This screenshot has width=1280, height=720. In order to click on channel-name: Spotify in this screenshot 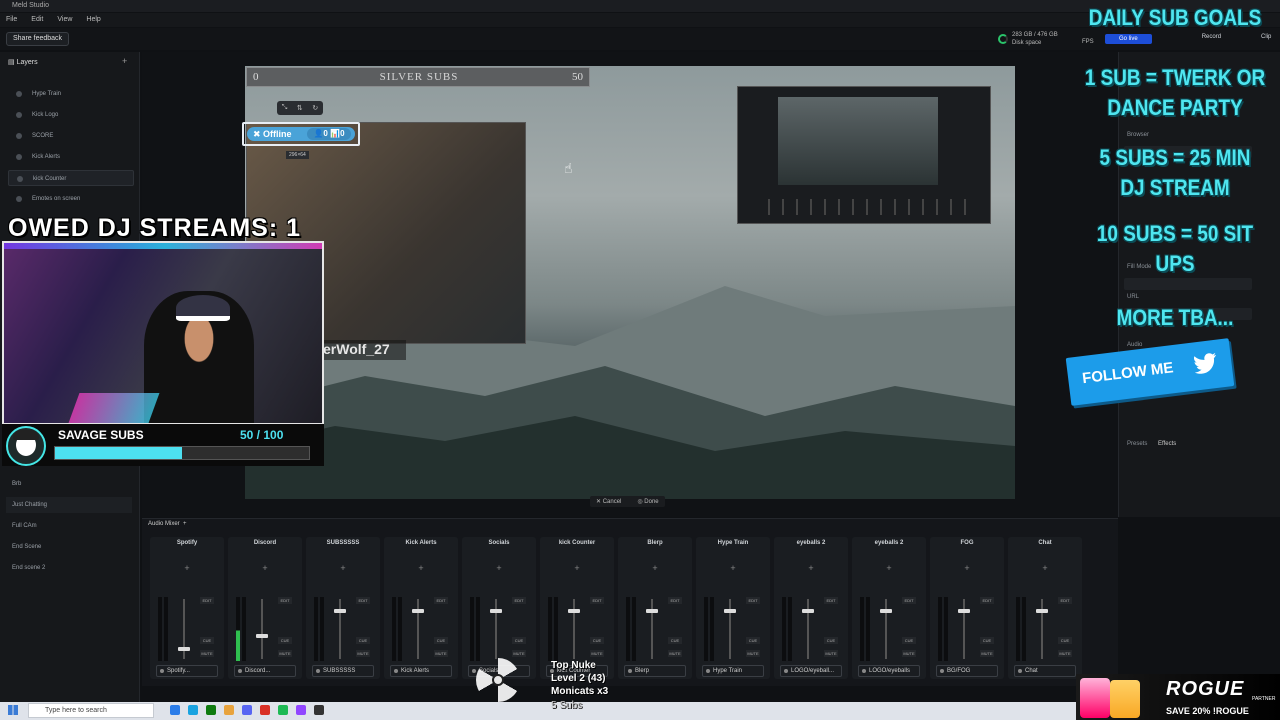, I will do `click(187, 543)`.